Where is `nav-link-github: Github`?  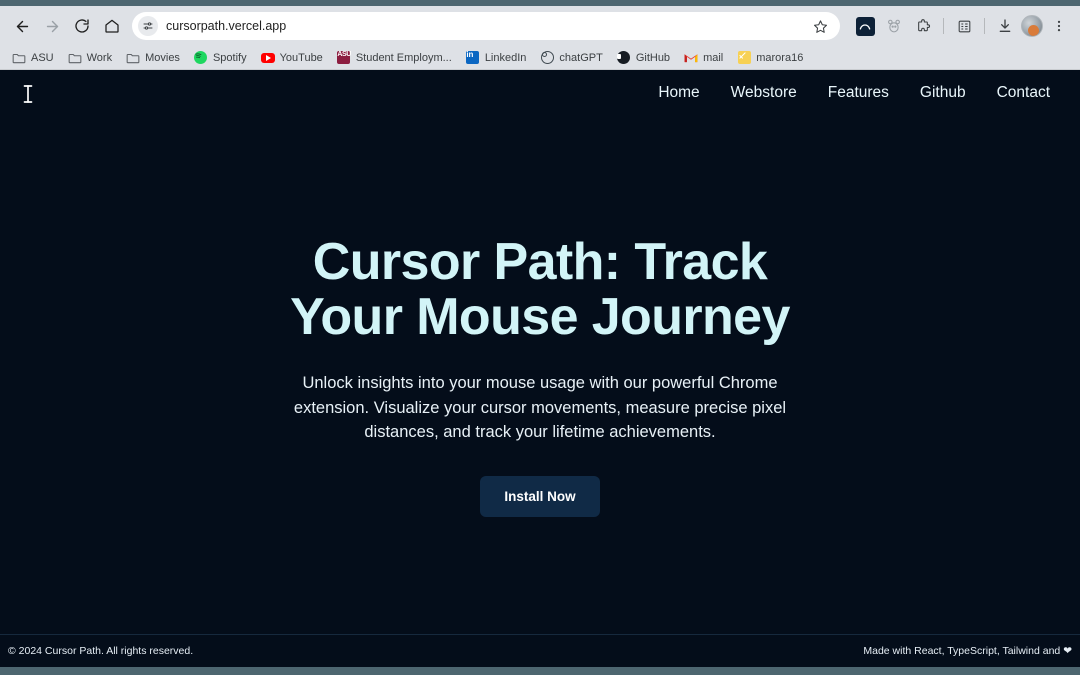 nav-link-github: Github is located at coordinates (943, 93).